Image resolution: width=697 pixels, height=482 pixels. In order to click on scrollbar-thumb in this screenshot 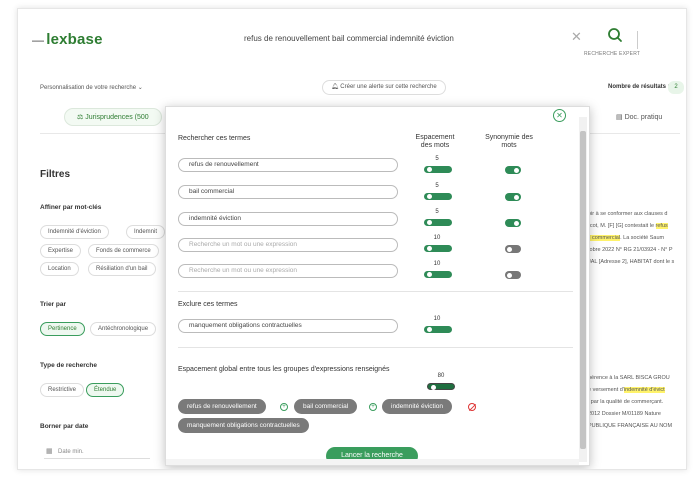, I will do `click(583, 290)`.